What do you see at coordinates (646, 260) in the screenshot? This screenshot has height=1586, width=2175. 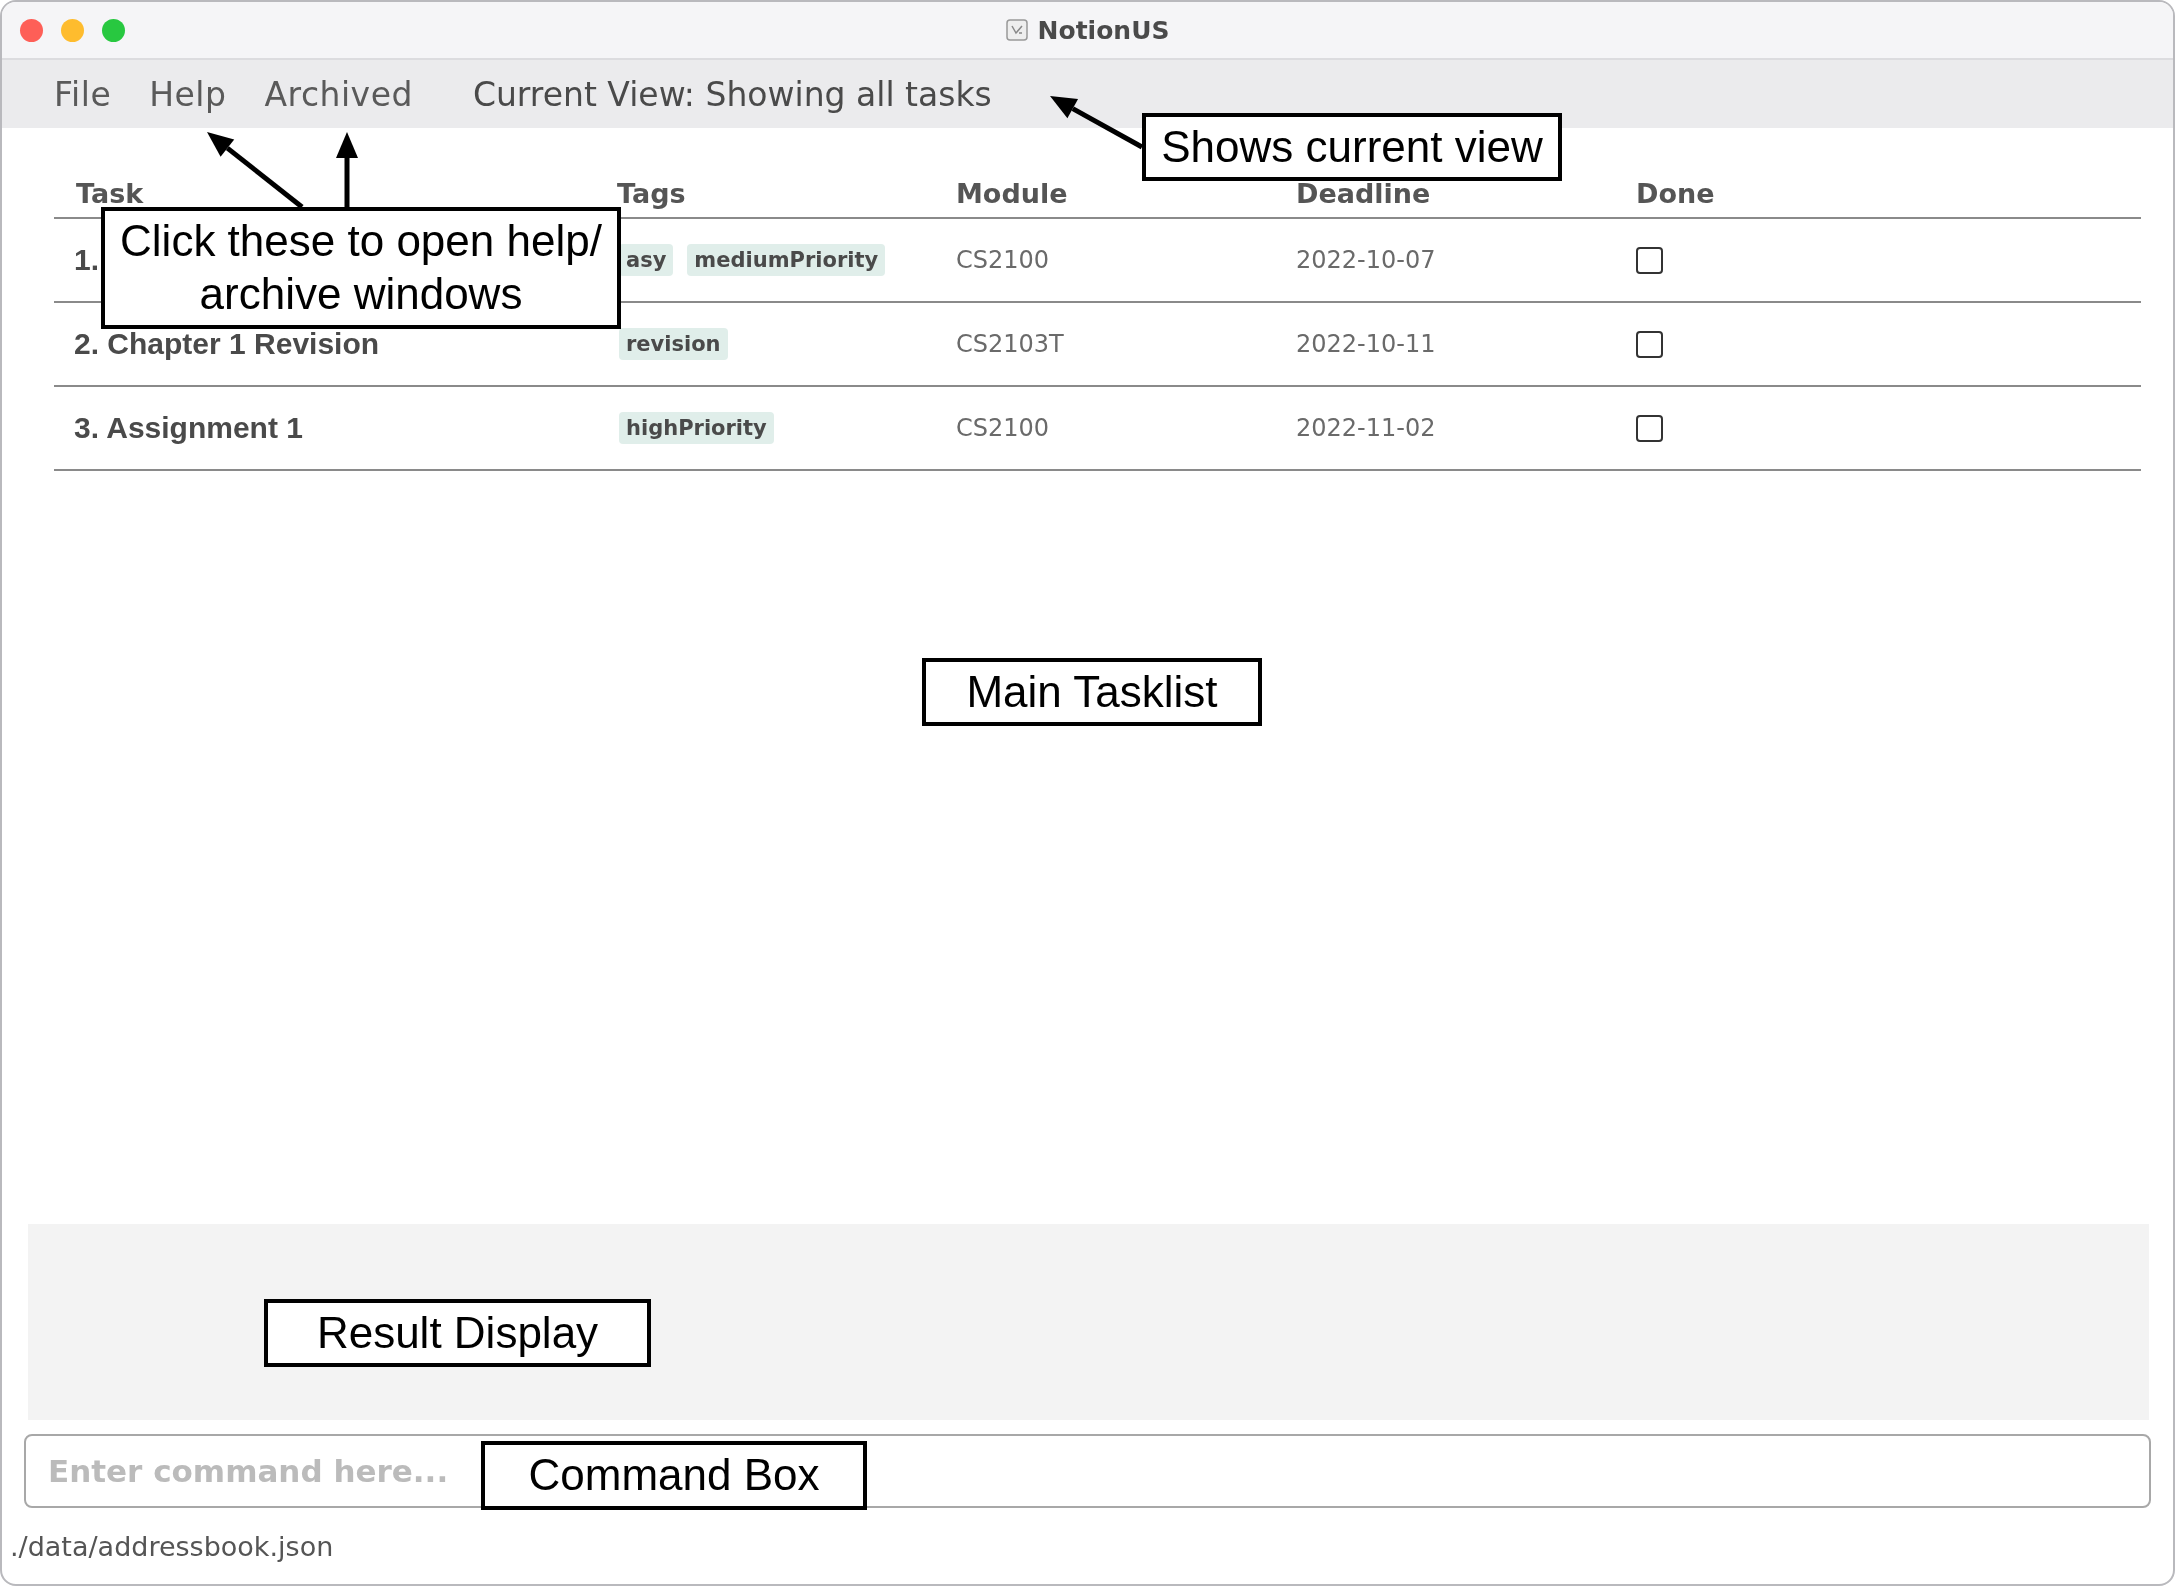 I see `tag: asy` at bounding box center [646, 260].